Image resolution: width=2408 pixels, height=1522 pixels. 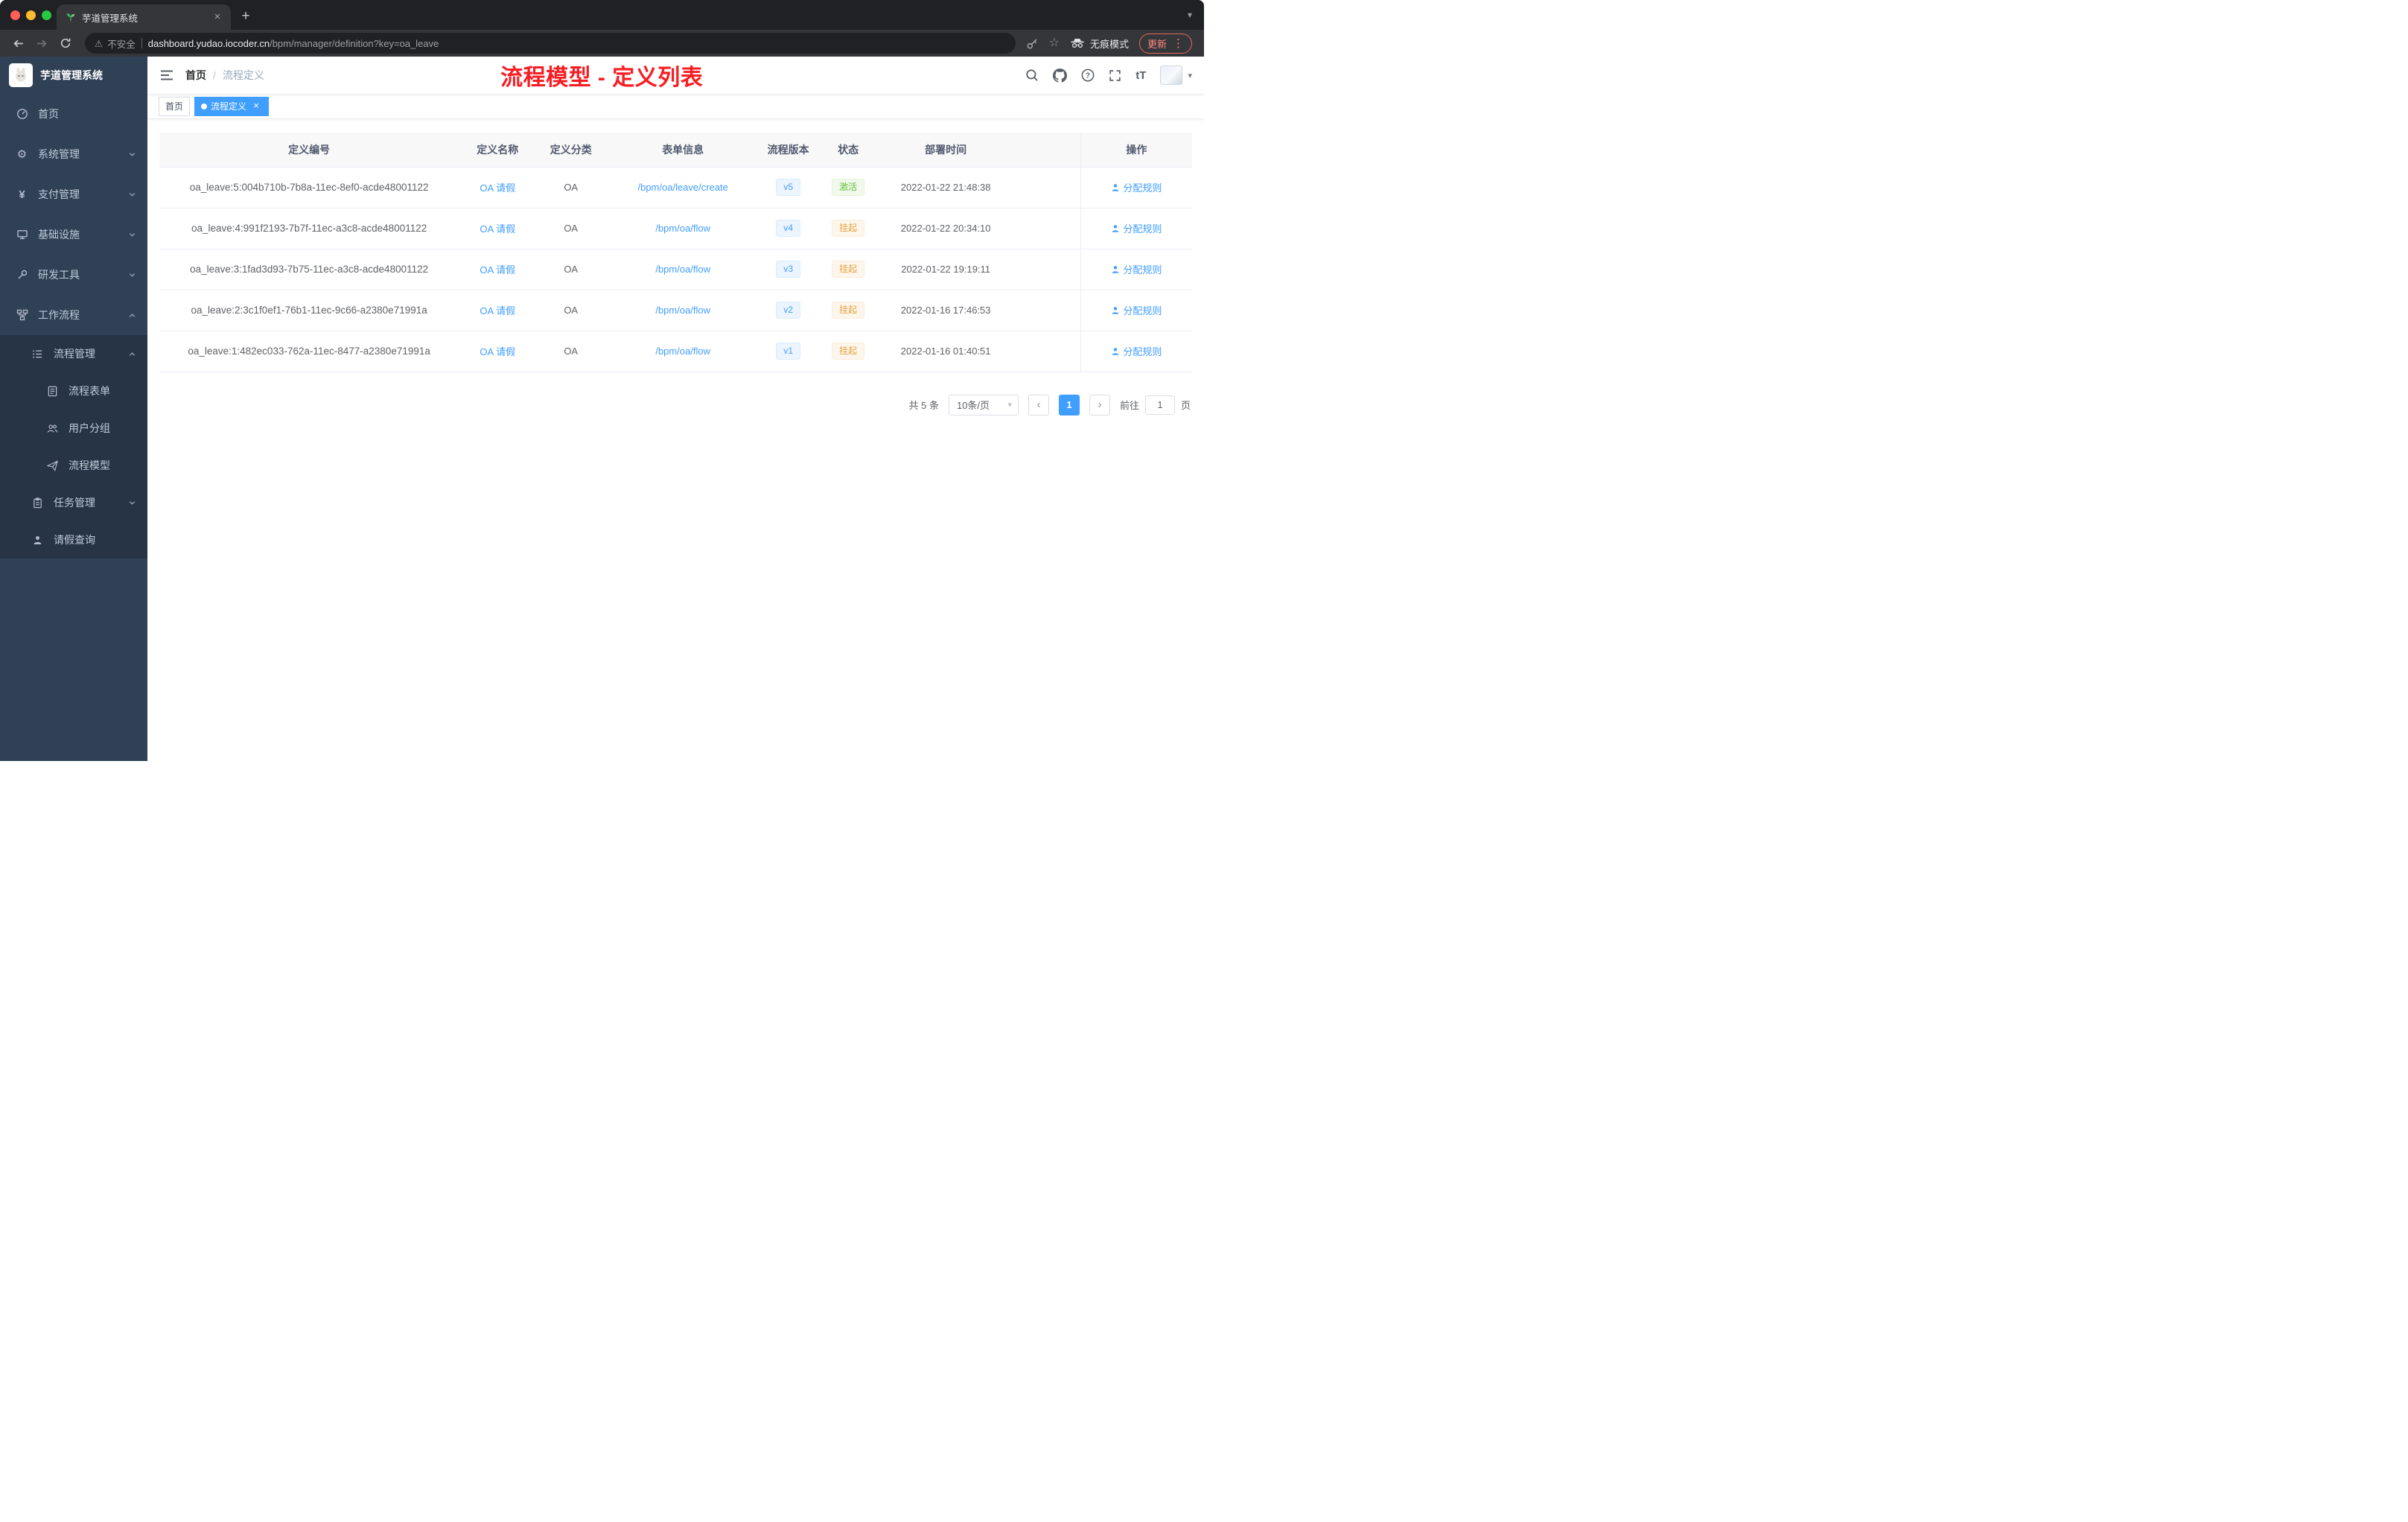 I want to click on gear-icon: ⚙, so click(x=22, y=154).